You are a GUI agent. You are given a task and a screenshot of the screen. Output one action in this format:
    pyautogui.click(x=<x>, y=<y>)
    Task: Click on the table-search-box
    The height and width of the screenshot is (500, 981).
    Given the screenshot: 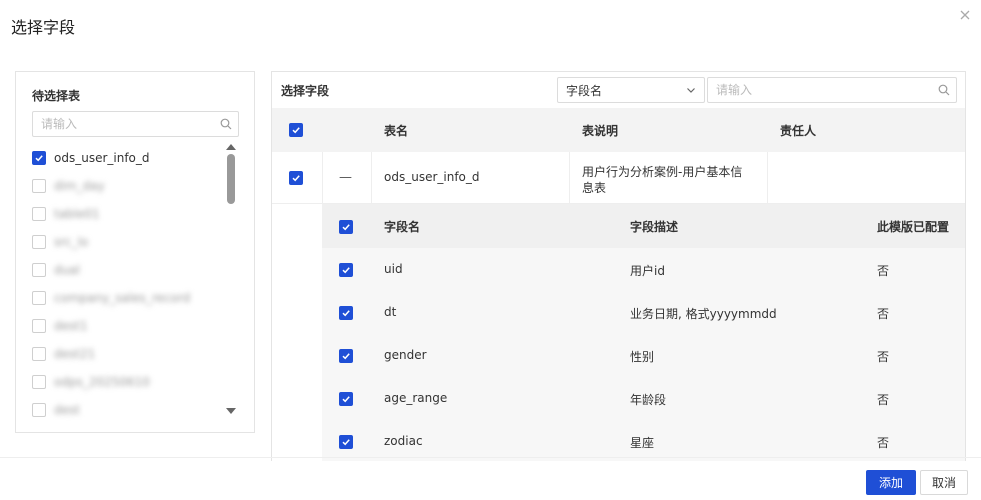 What is the action you would take?
    pyautogui.click(x=135, y=124)
    